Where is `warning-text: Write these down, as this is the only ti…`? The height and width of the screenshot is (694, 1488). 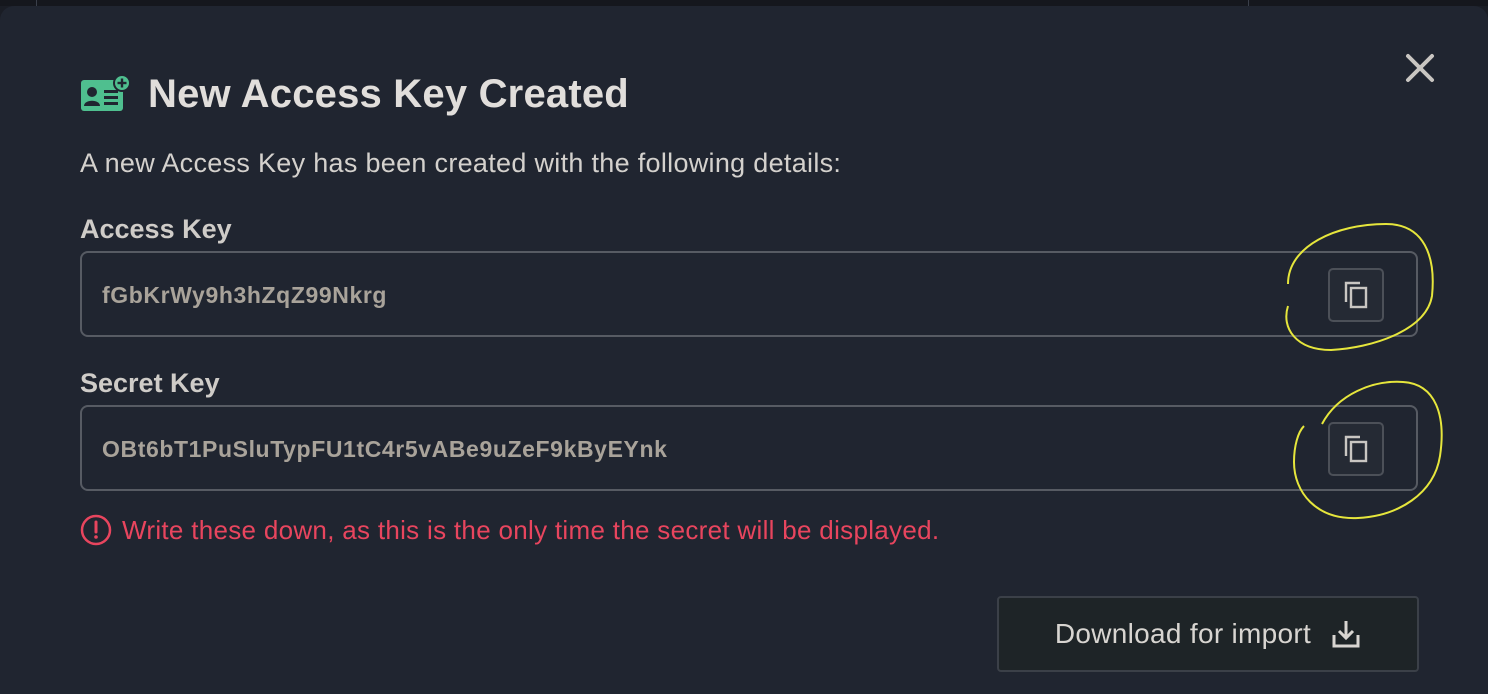
warning-text: Write these down, as this is the only ti… is located at coordinates (531, 529).